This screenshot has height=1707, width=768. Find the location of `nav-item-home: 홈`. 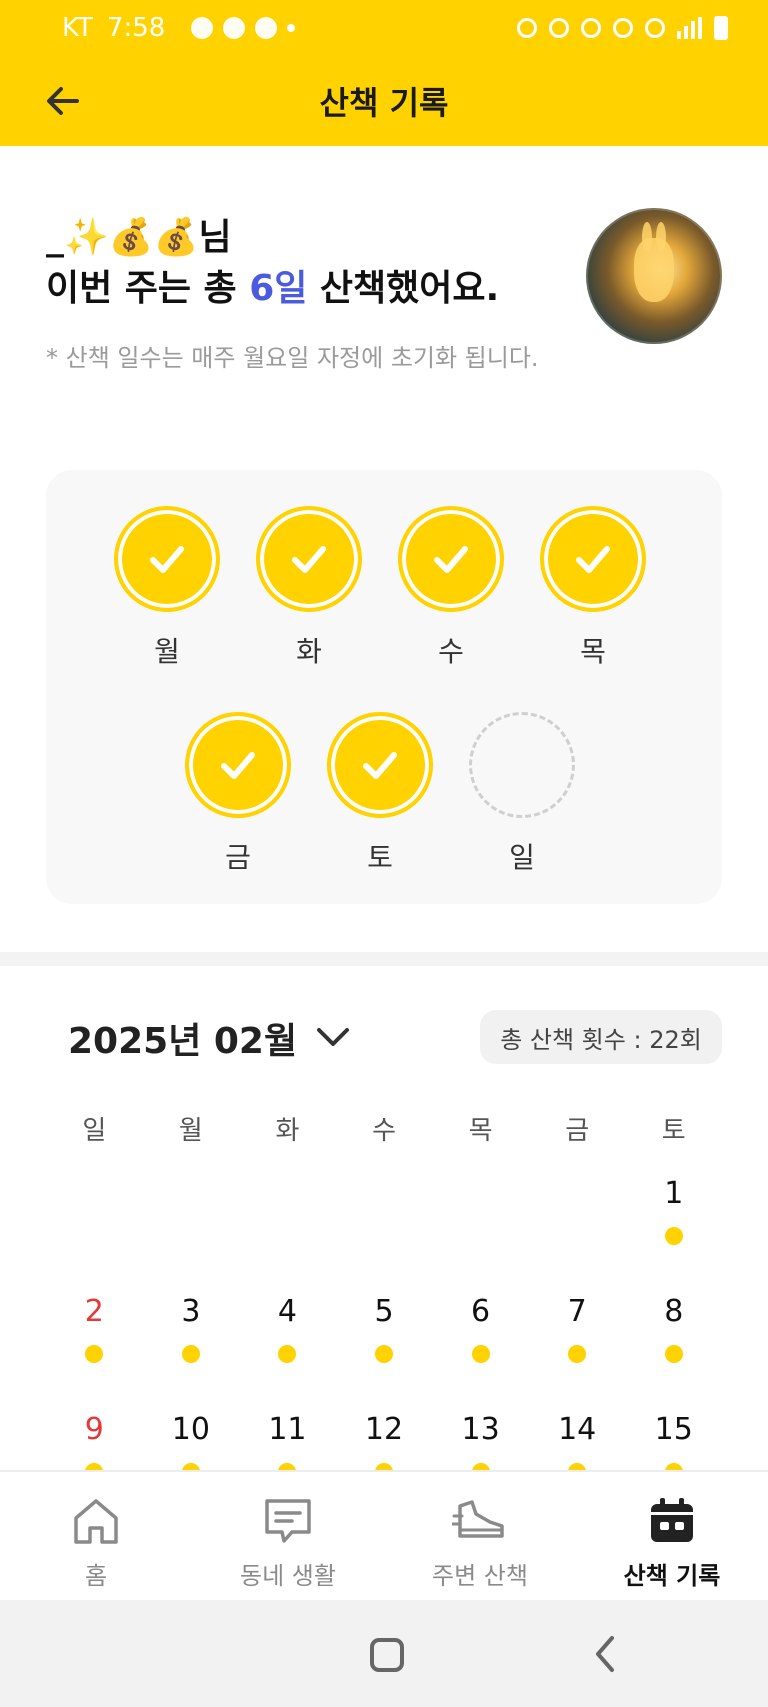

nav-item-home: 홈 is located at coordinates (96, 1536).